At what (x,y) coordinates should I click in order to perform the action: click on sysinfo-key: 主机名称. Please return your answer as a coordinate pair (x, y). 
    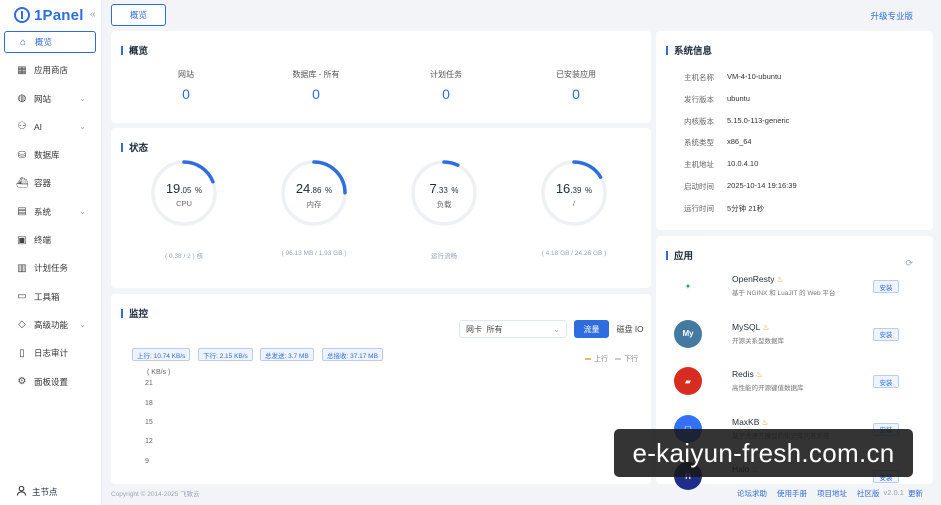
    Looking at the image, I should click on (699, 77).